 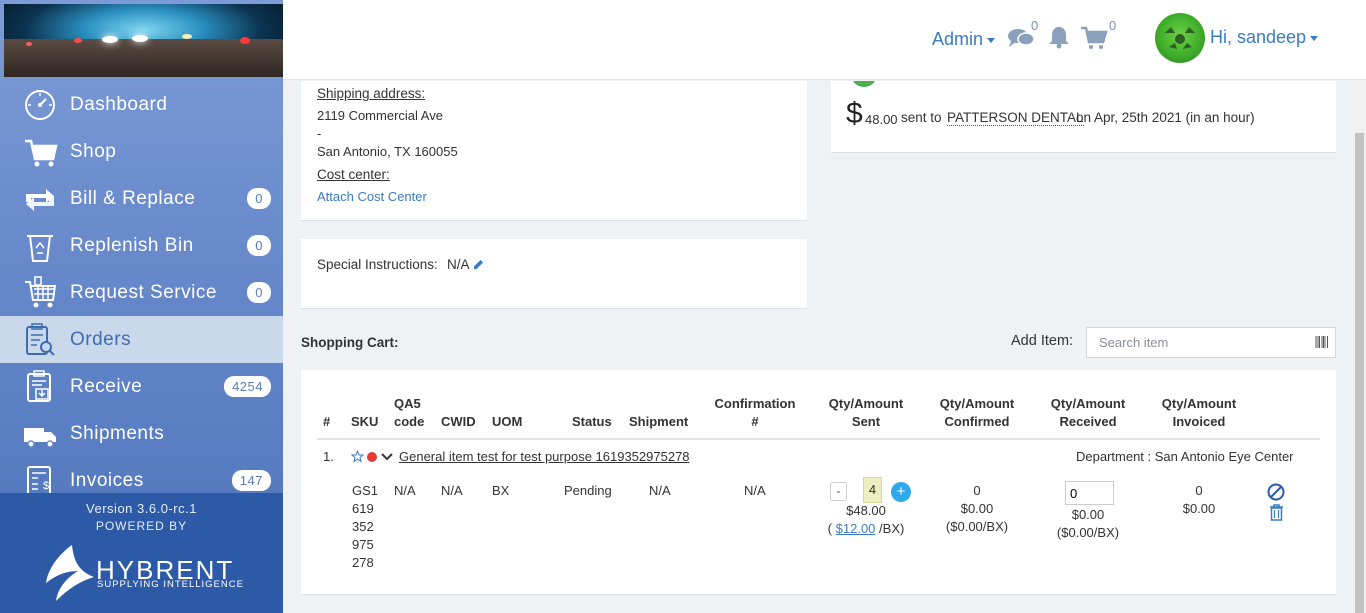 What do you see at coordinates (1199, 413) in the screenshot?
I see `header-qty-invoiced: Qty/Amount Invoiced` at bounding box center [1199, 413].